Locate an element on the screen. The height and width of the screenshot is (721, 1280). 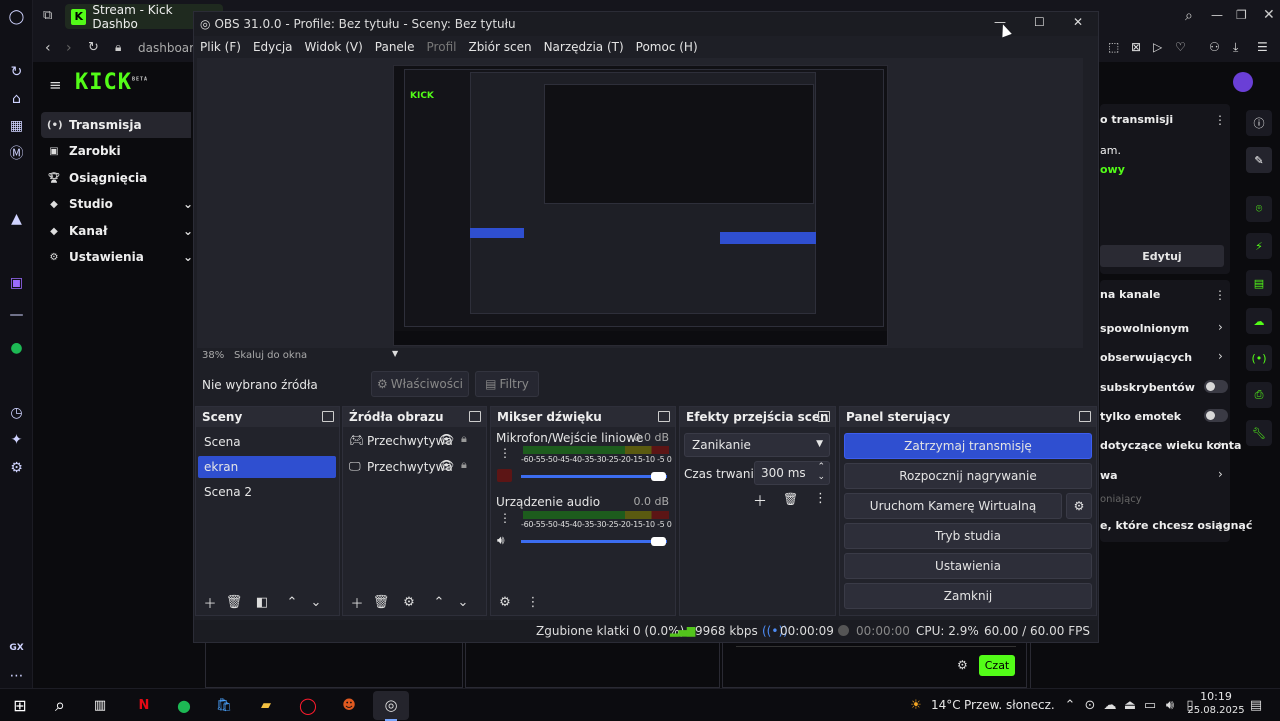
obs-maximize-icon: ☐ is located at coordinates (1039, 22).